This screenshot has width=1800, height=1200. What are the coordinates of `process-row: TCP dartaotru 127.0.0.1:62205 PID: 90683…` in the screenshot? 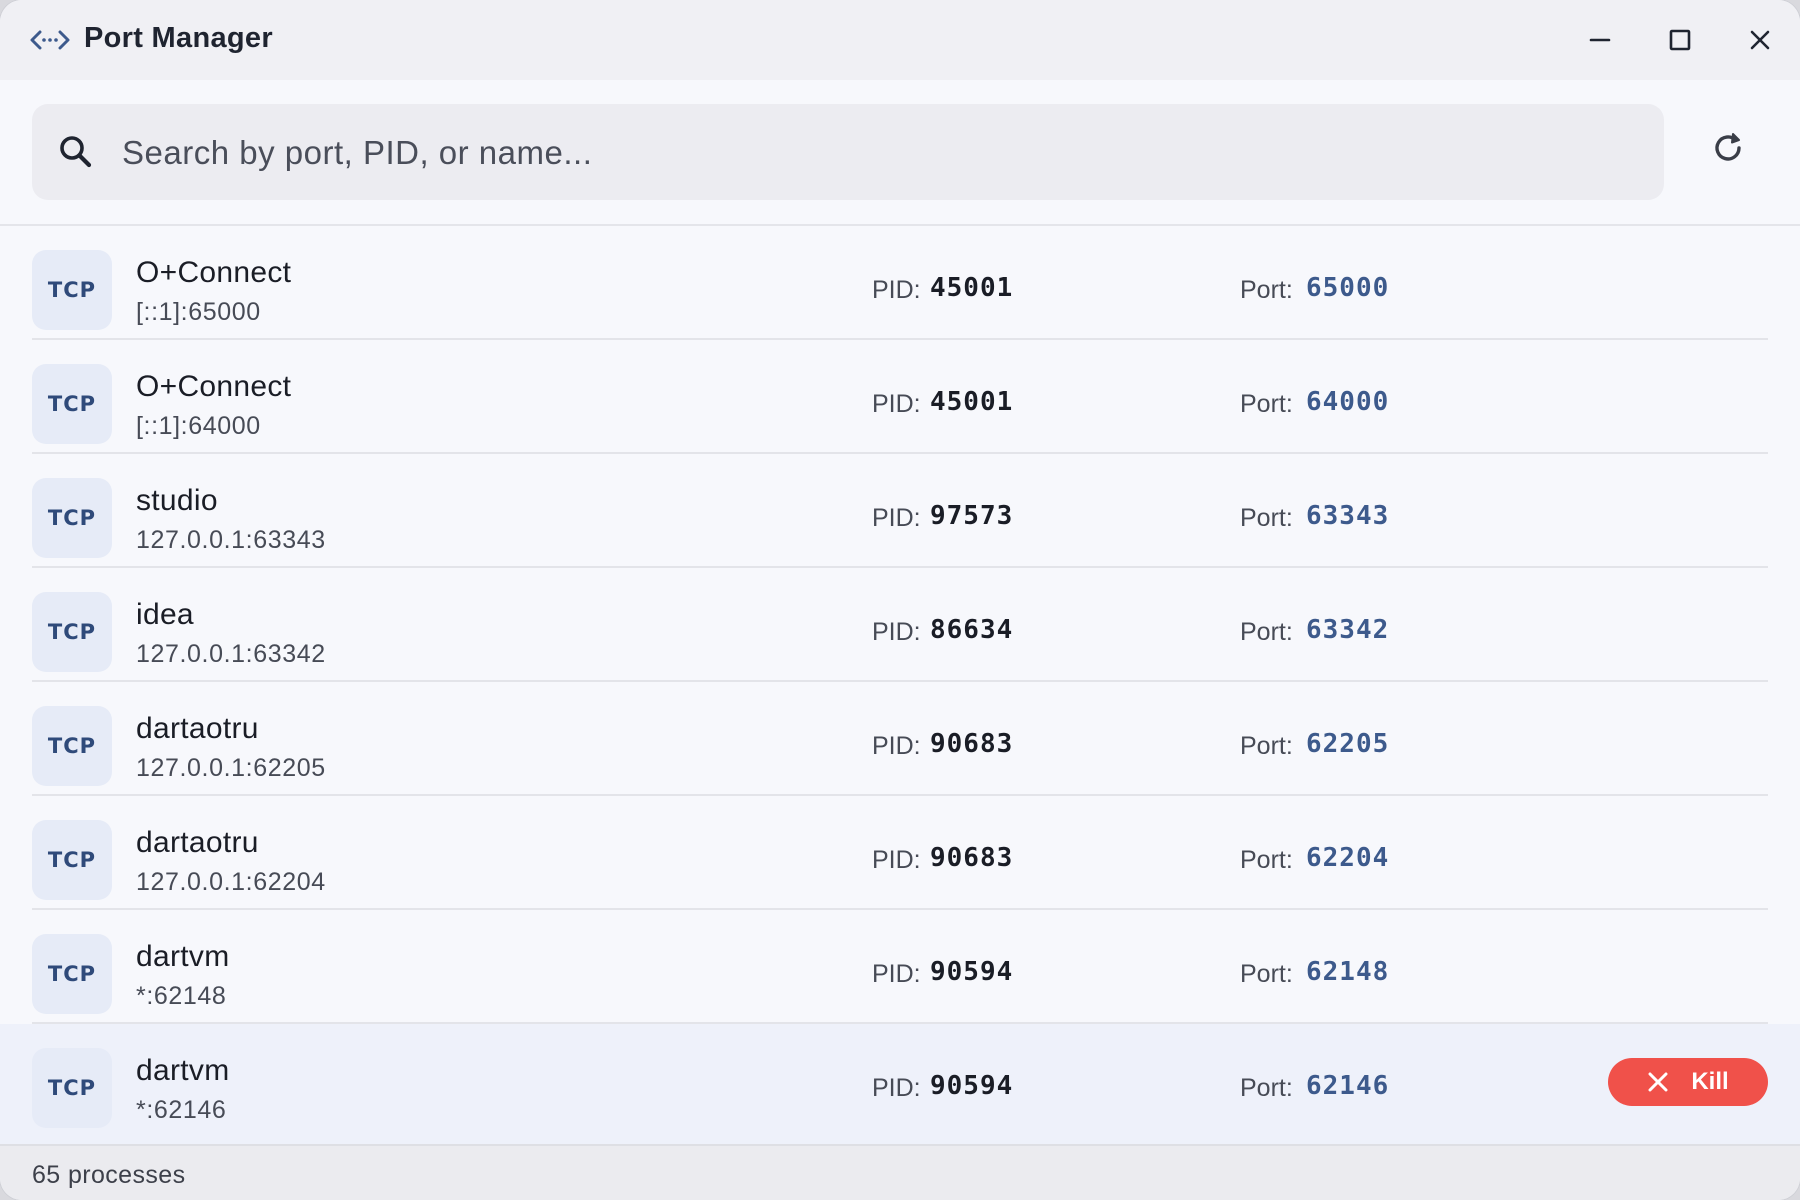 It's located at (900, 739).